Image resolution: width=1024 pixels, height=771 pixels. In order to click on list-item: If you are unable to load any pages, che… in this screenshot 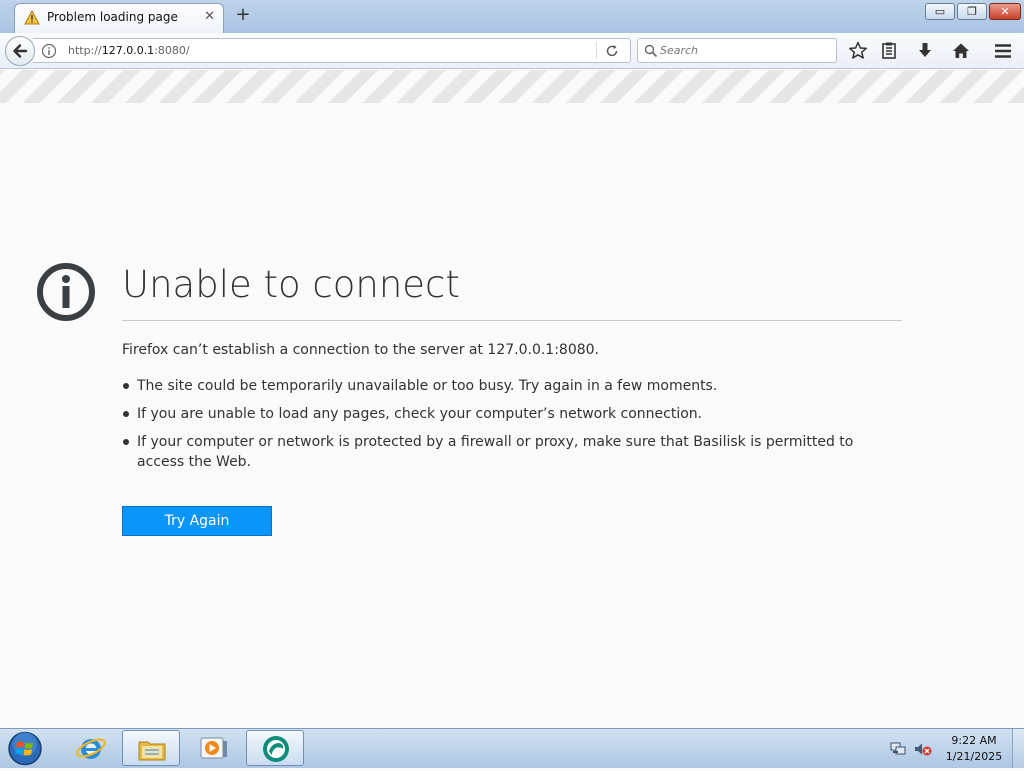, I will do `click(507, 414)`.